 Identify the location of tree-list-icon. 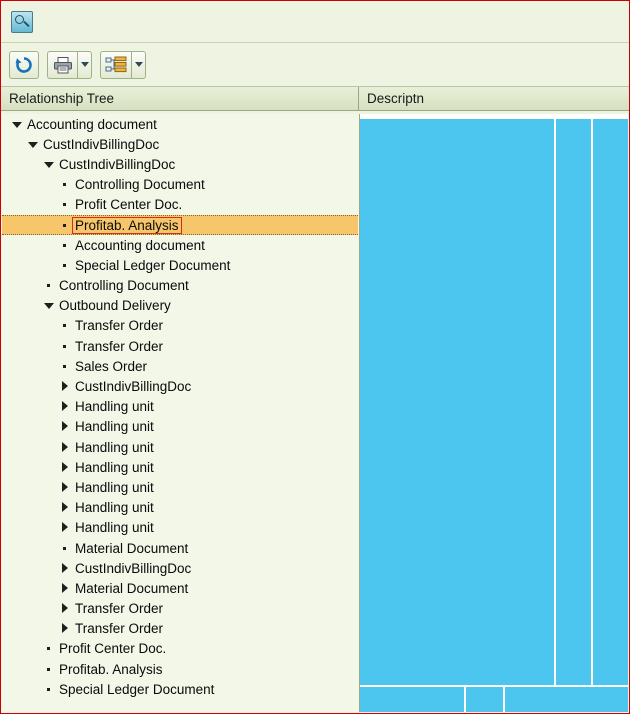
(116, 64).